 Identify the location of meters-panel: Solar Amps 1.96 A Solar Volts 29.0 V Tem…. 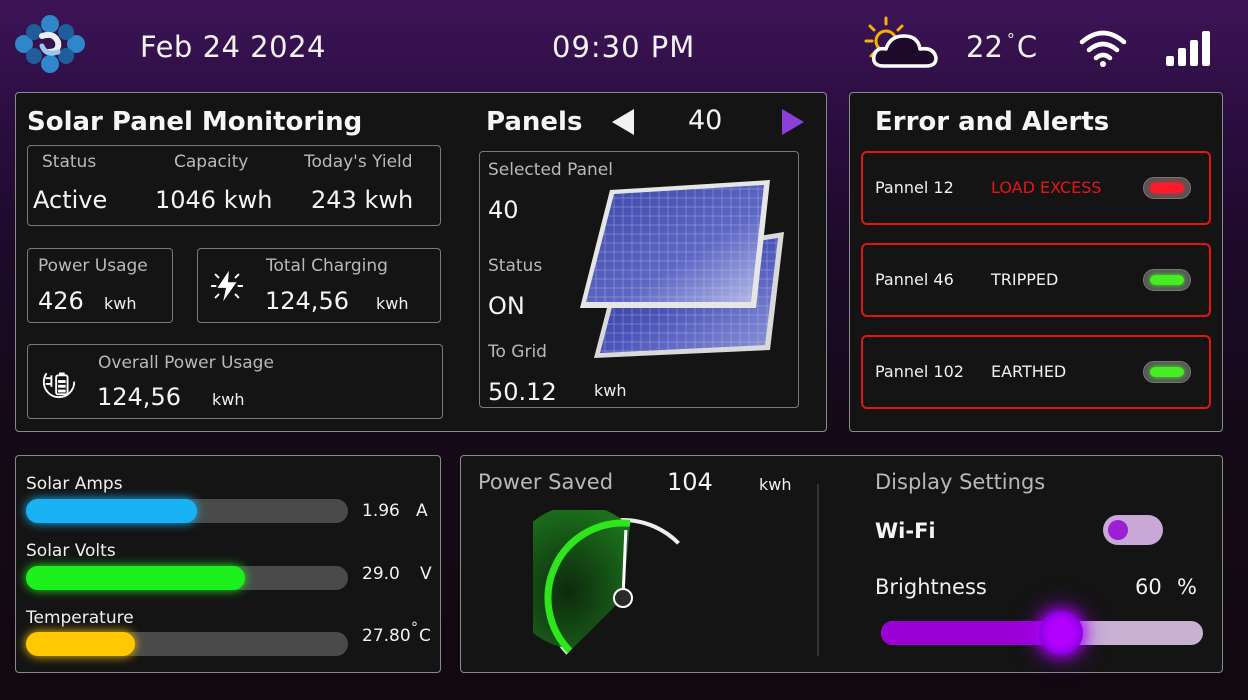
(228, 564).